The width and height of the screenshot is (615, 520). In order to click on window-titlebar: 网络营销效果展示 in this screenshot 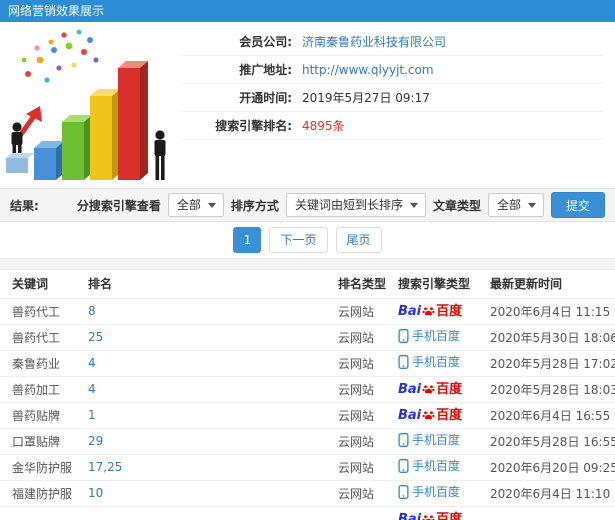, I will do `click(307, 11)`.